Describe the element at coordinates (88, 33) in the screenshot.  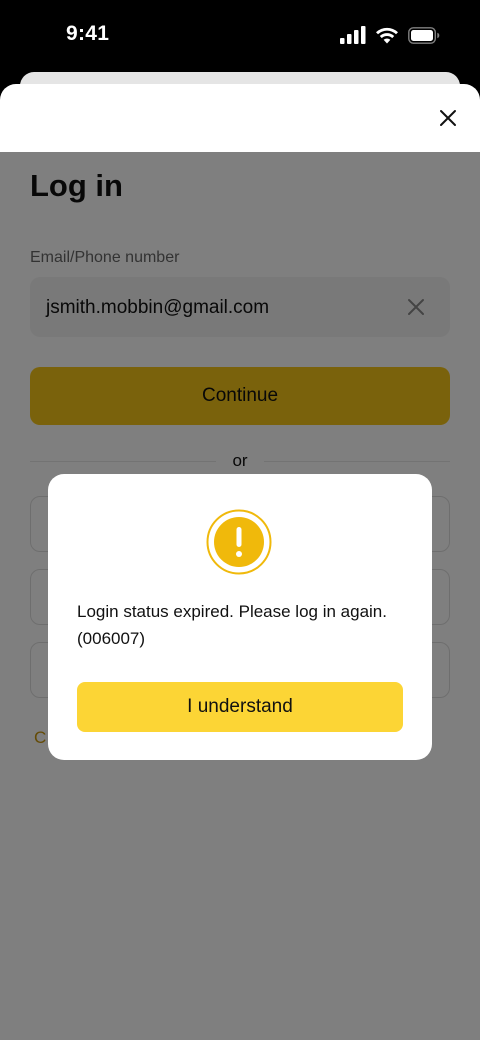
I see `status-time: 9:41` at that location.